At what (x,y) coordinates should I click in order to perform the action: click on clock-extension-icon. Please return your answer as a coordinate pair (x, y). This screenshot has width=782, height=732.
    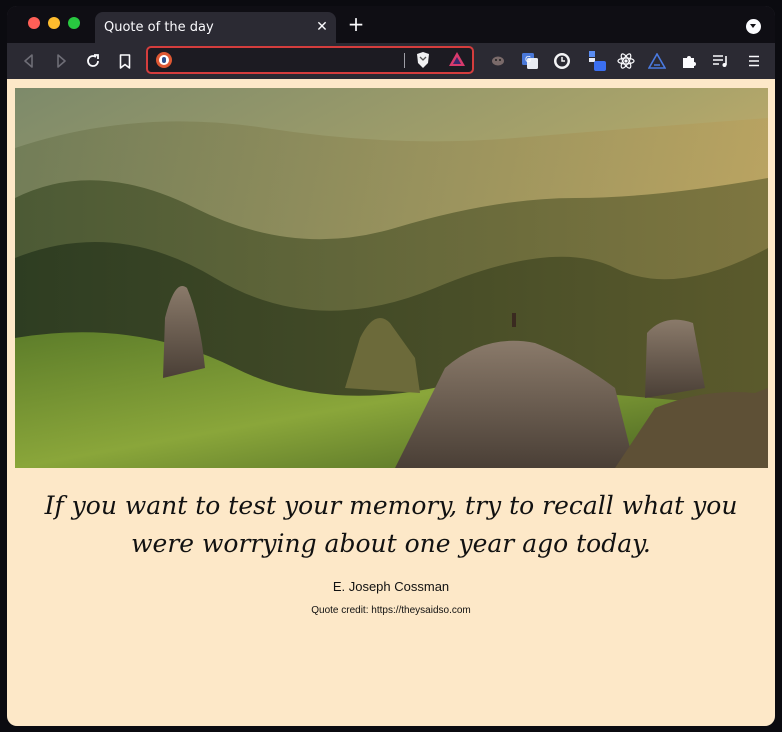
    Looking at the image, I should click on (562, 61).